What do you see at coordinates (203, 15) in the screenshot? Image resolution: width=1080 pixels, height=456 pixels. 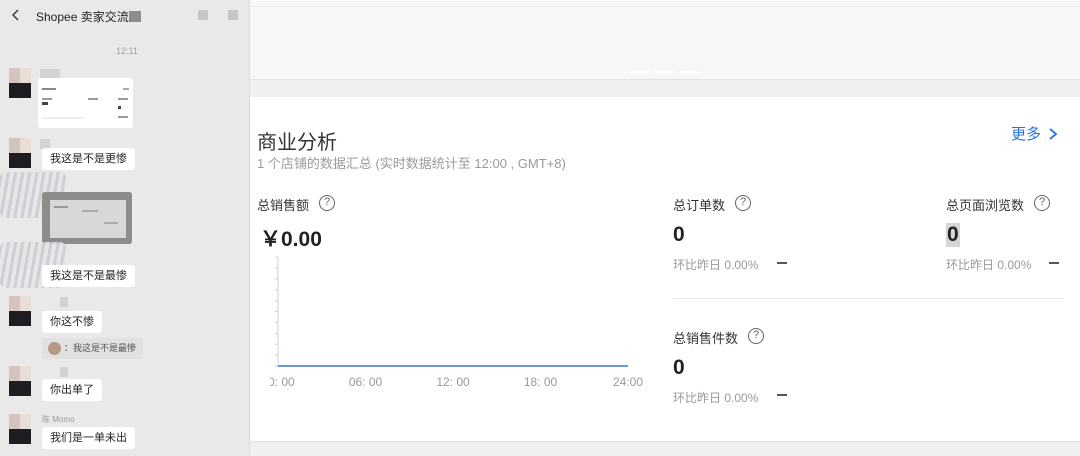 I see `chat-info-icon` at bounding box center [203, 15].